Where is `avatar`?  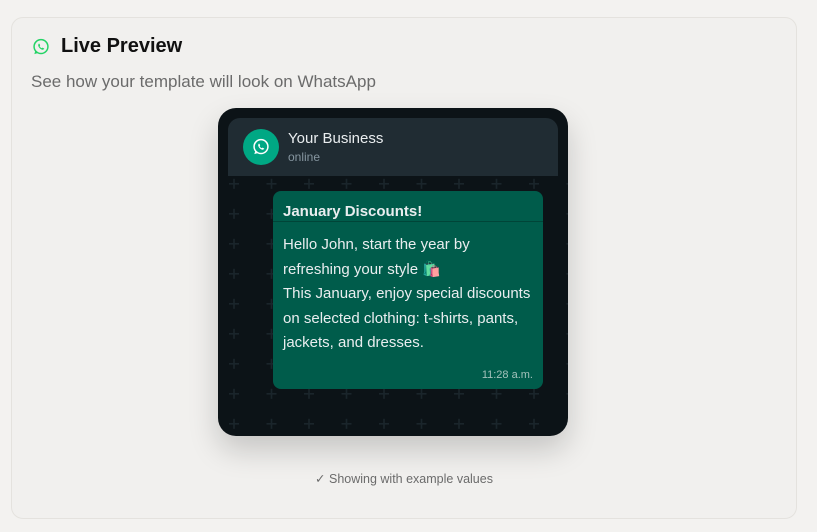
avatar is located at coordinates (261, 147).